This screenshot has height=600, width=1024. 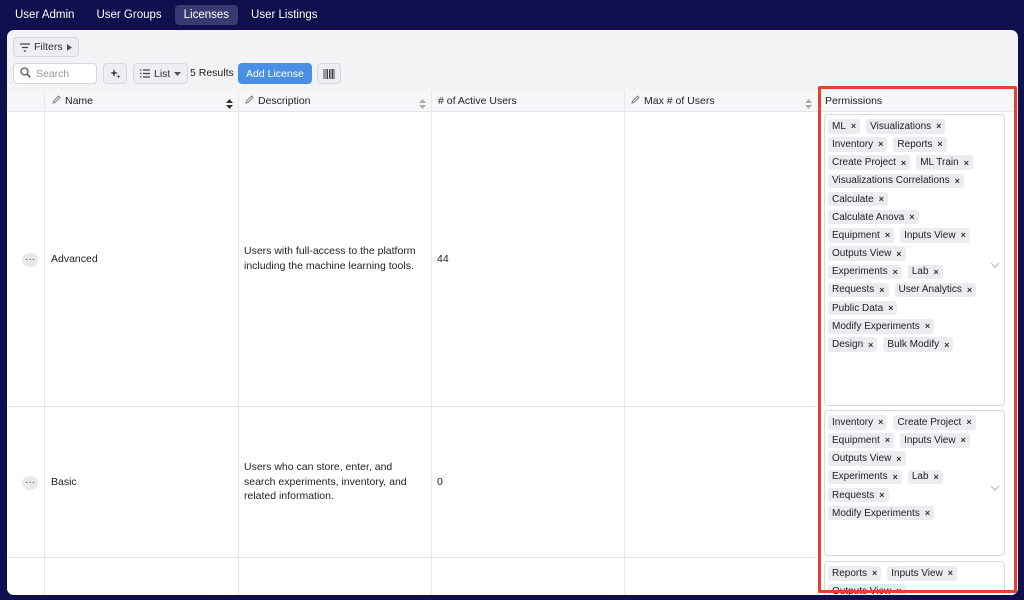 What do you see at coordinates (915, 144) in the screenshot?
I see `permission-chip-label: Reports` at bounding box center [915, 144].